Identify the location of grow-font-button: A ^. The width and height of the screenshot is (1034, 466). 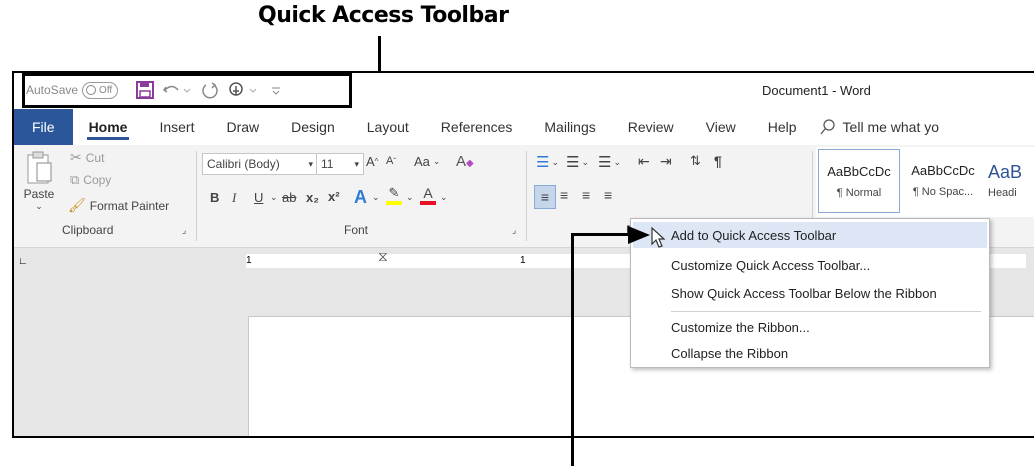
(372, 161).